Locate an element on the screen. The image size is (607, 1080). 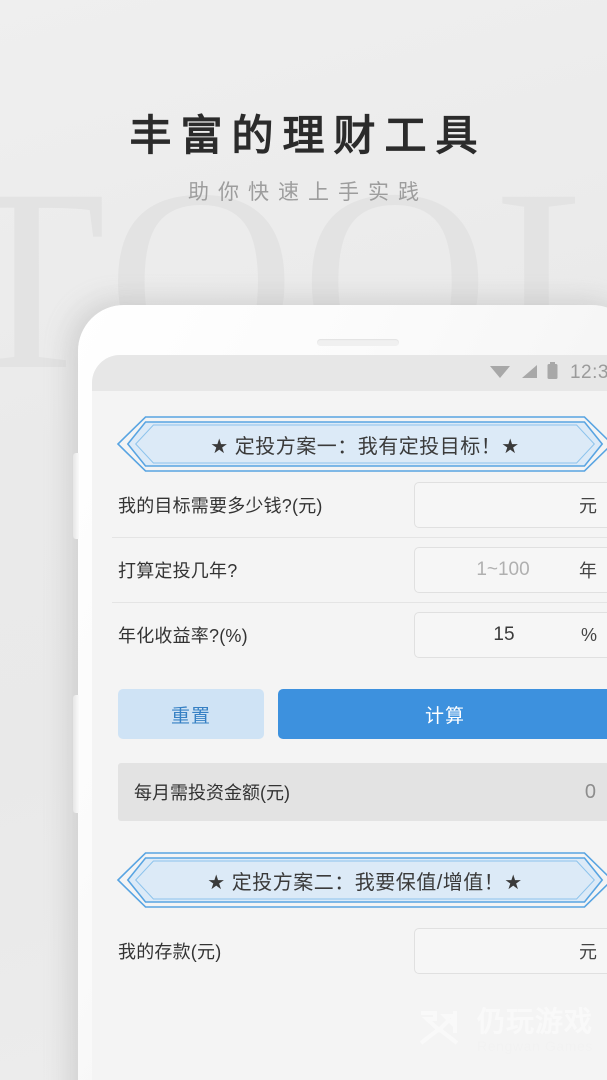
plan-one-action-buttons: 重置 计算 is located at coordinates (362, 714).